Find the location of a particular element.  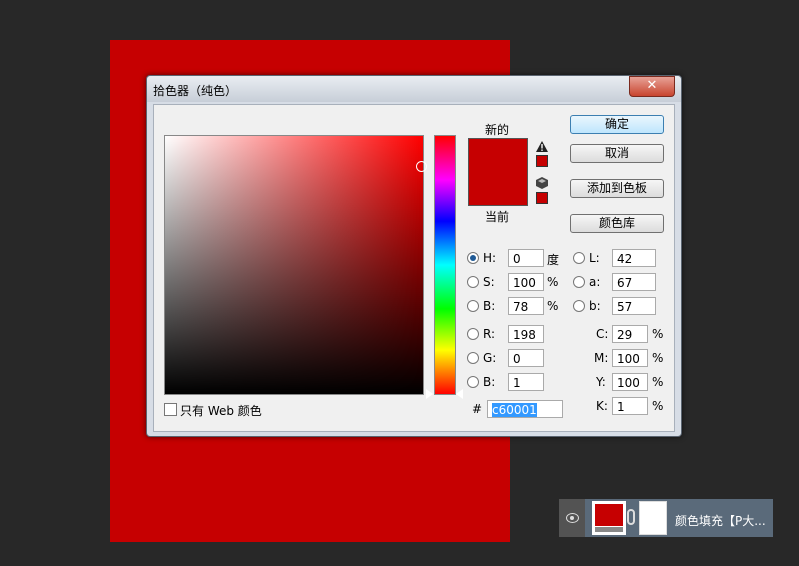

b-input: 78 is located at coordinates (526, 306).